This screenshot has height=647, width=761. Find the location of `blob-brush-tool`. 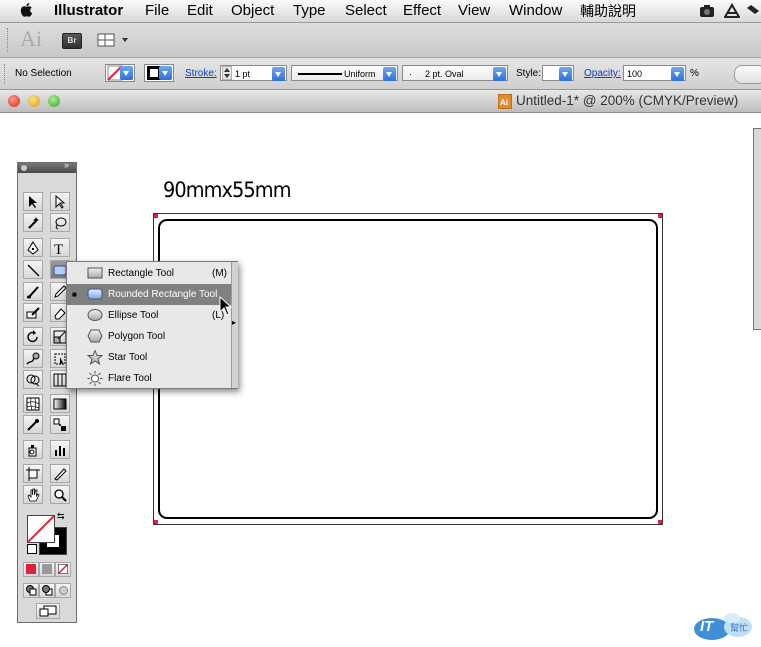

blob-brush-tool is located at coordinates (33, 312).